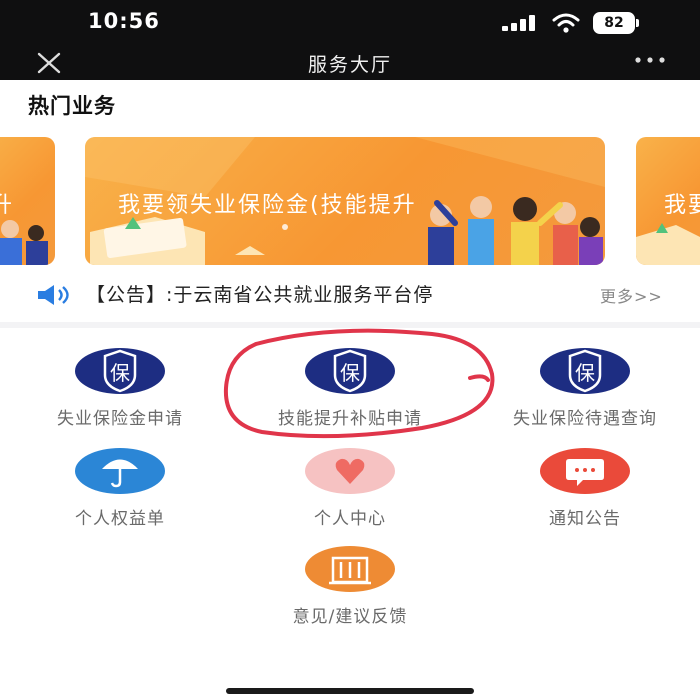 This screenshot has width=700, height=700. I want to click on page-title: 服务大厅, so click(349, 65).